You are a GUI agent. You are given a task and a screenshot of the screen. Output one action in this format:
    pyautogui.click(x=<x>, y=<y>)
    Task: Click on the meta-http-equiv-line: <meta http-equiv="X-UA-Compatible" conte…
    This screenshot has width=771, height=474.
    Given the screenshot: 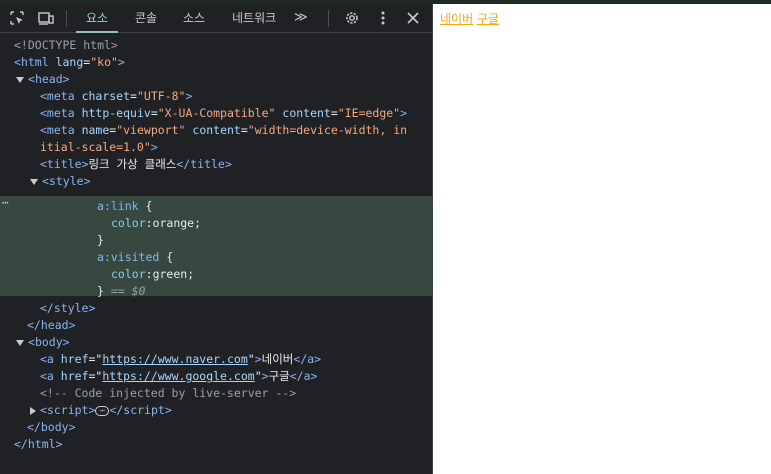 What is the action you would take?
    pyautogui.click(x=236, y=113)
    